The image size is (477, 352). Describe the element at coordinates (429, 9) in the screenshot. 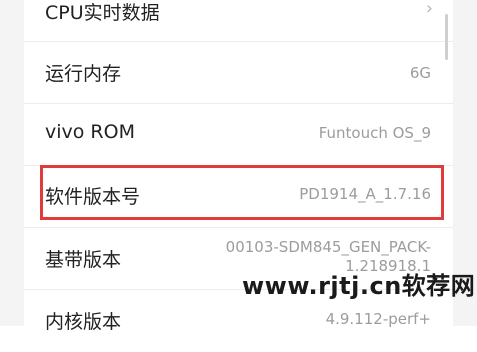

I see `chevron-right-icon: ›` at that location.